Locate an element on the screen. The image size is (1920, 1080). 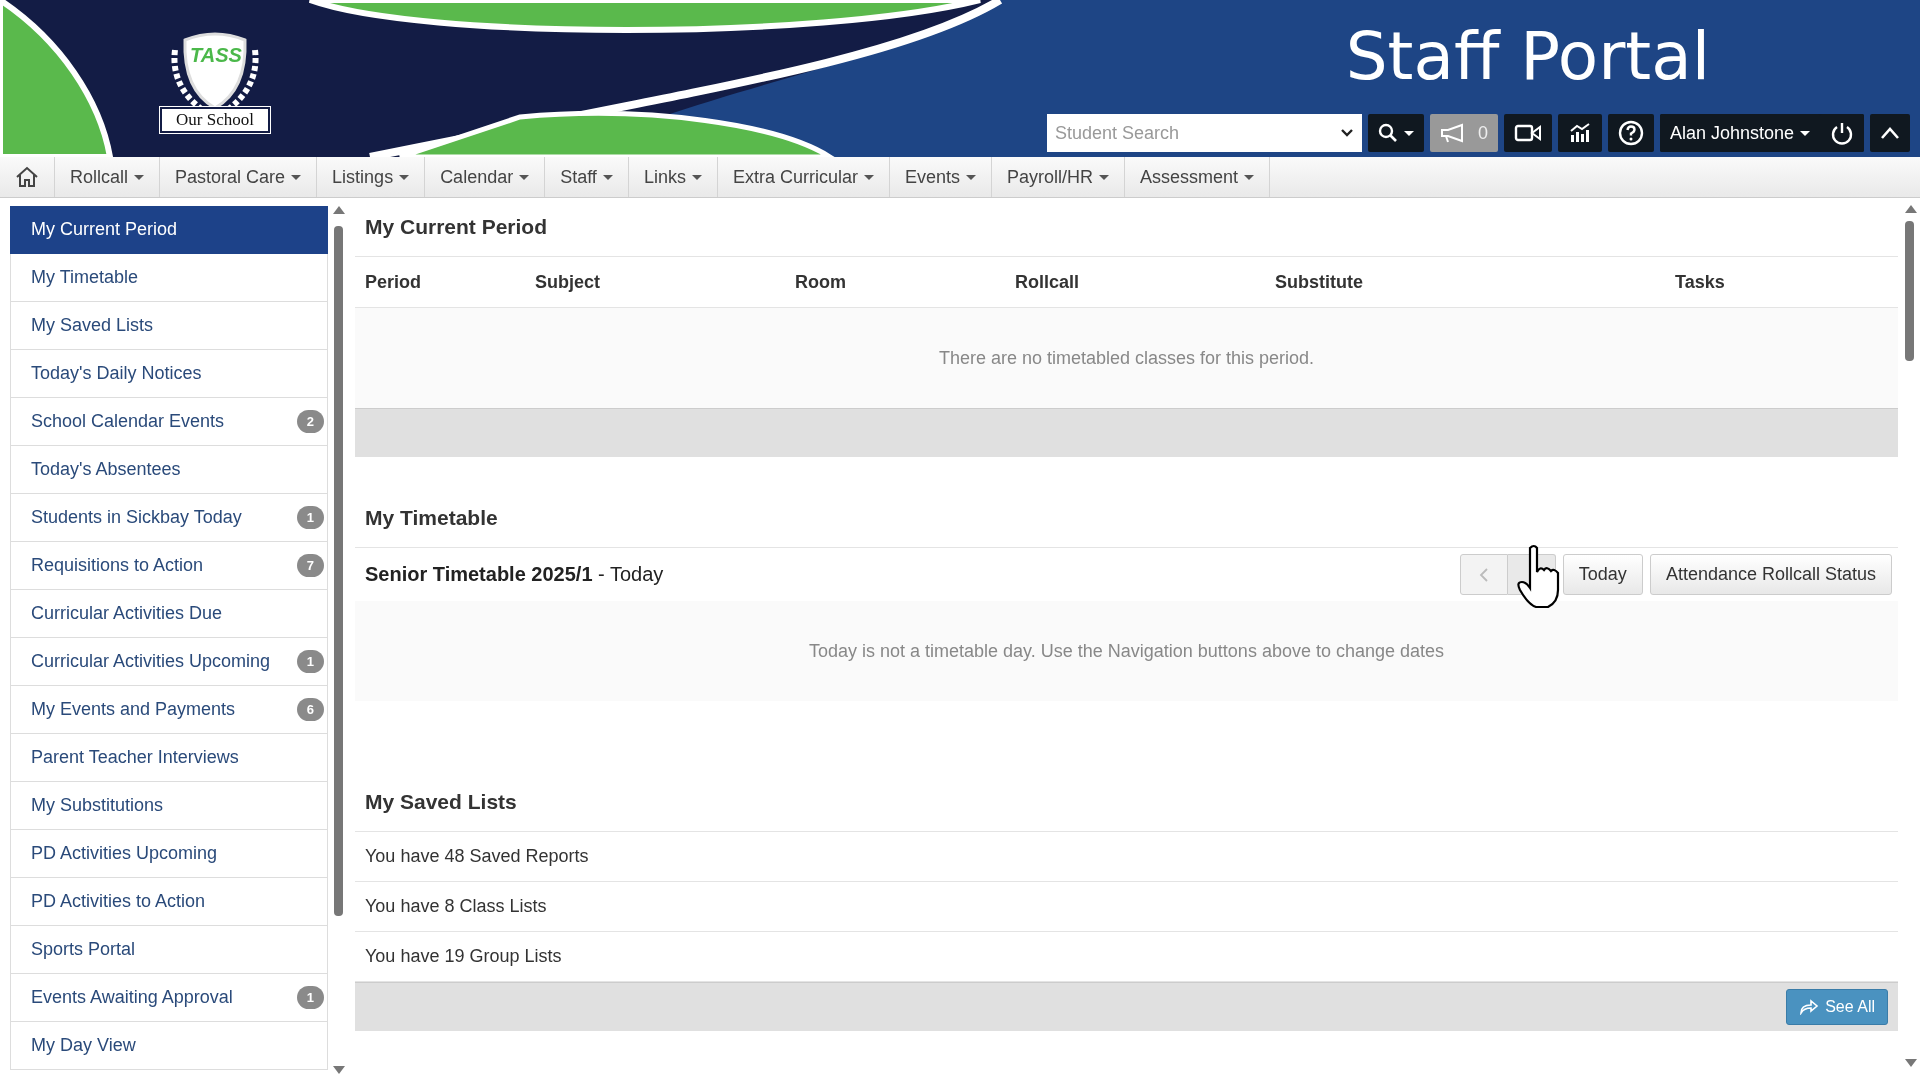
megaphone-icon is located at coordinates (1452, 133).